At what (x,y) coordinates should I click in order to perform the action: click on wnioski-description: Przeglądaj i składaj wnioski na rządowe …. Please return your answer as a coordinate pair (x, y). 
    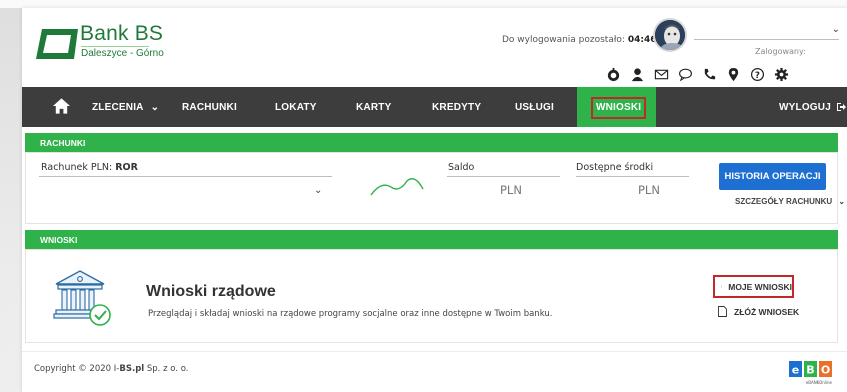
    Looking at the image, I should click on (350, 314).